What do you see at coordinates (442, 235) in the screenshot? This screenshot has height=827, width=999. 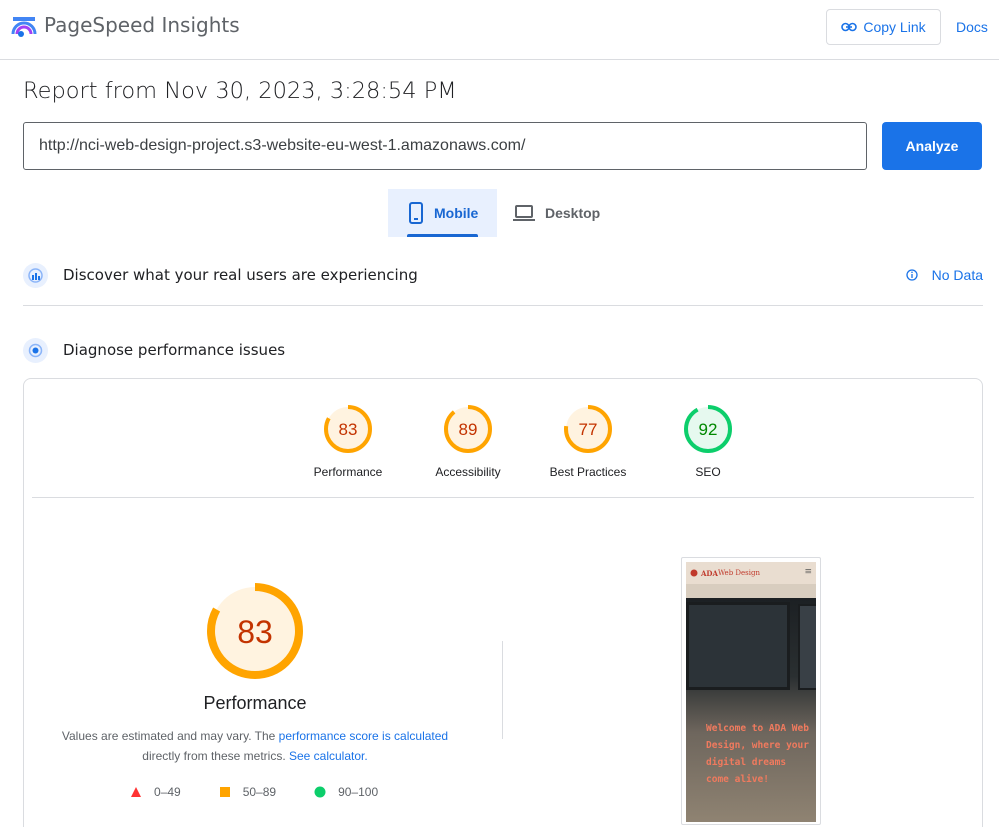 I see `tab-selected-indicator` at bounding box center [442, 235].